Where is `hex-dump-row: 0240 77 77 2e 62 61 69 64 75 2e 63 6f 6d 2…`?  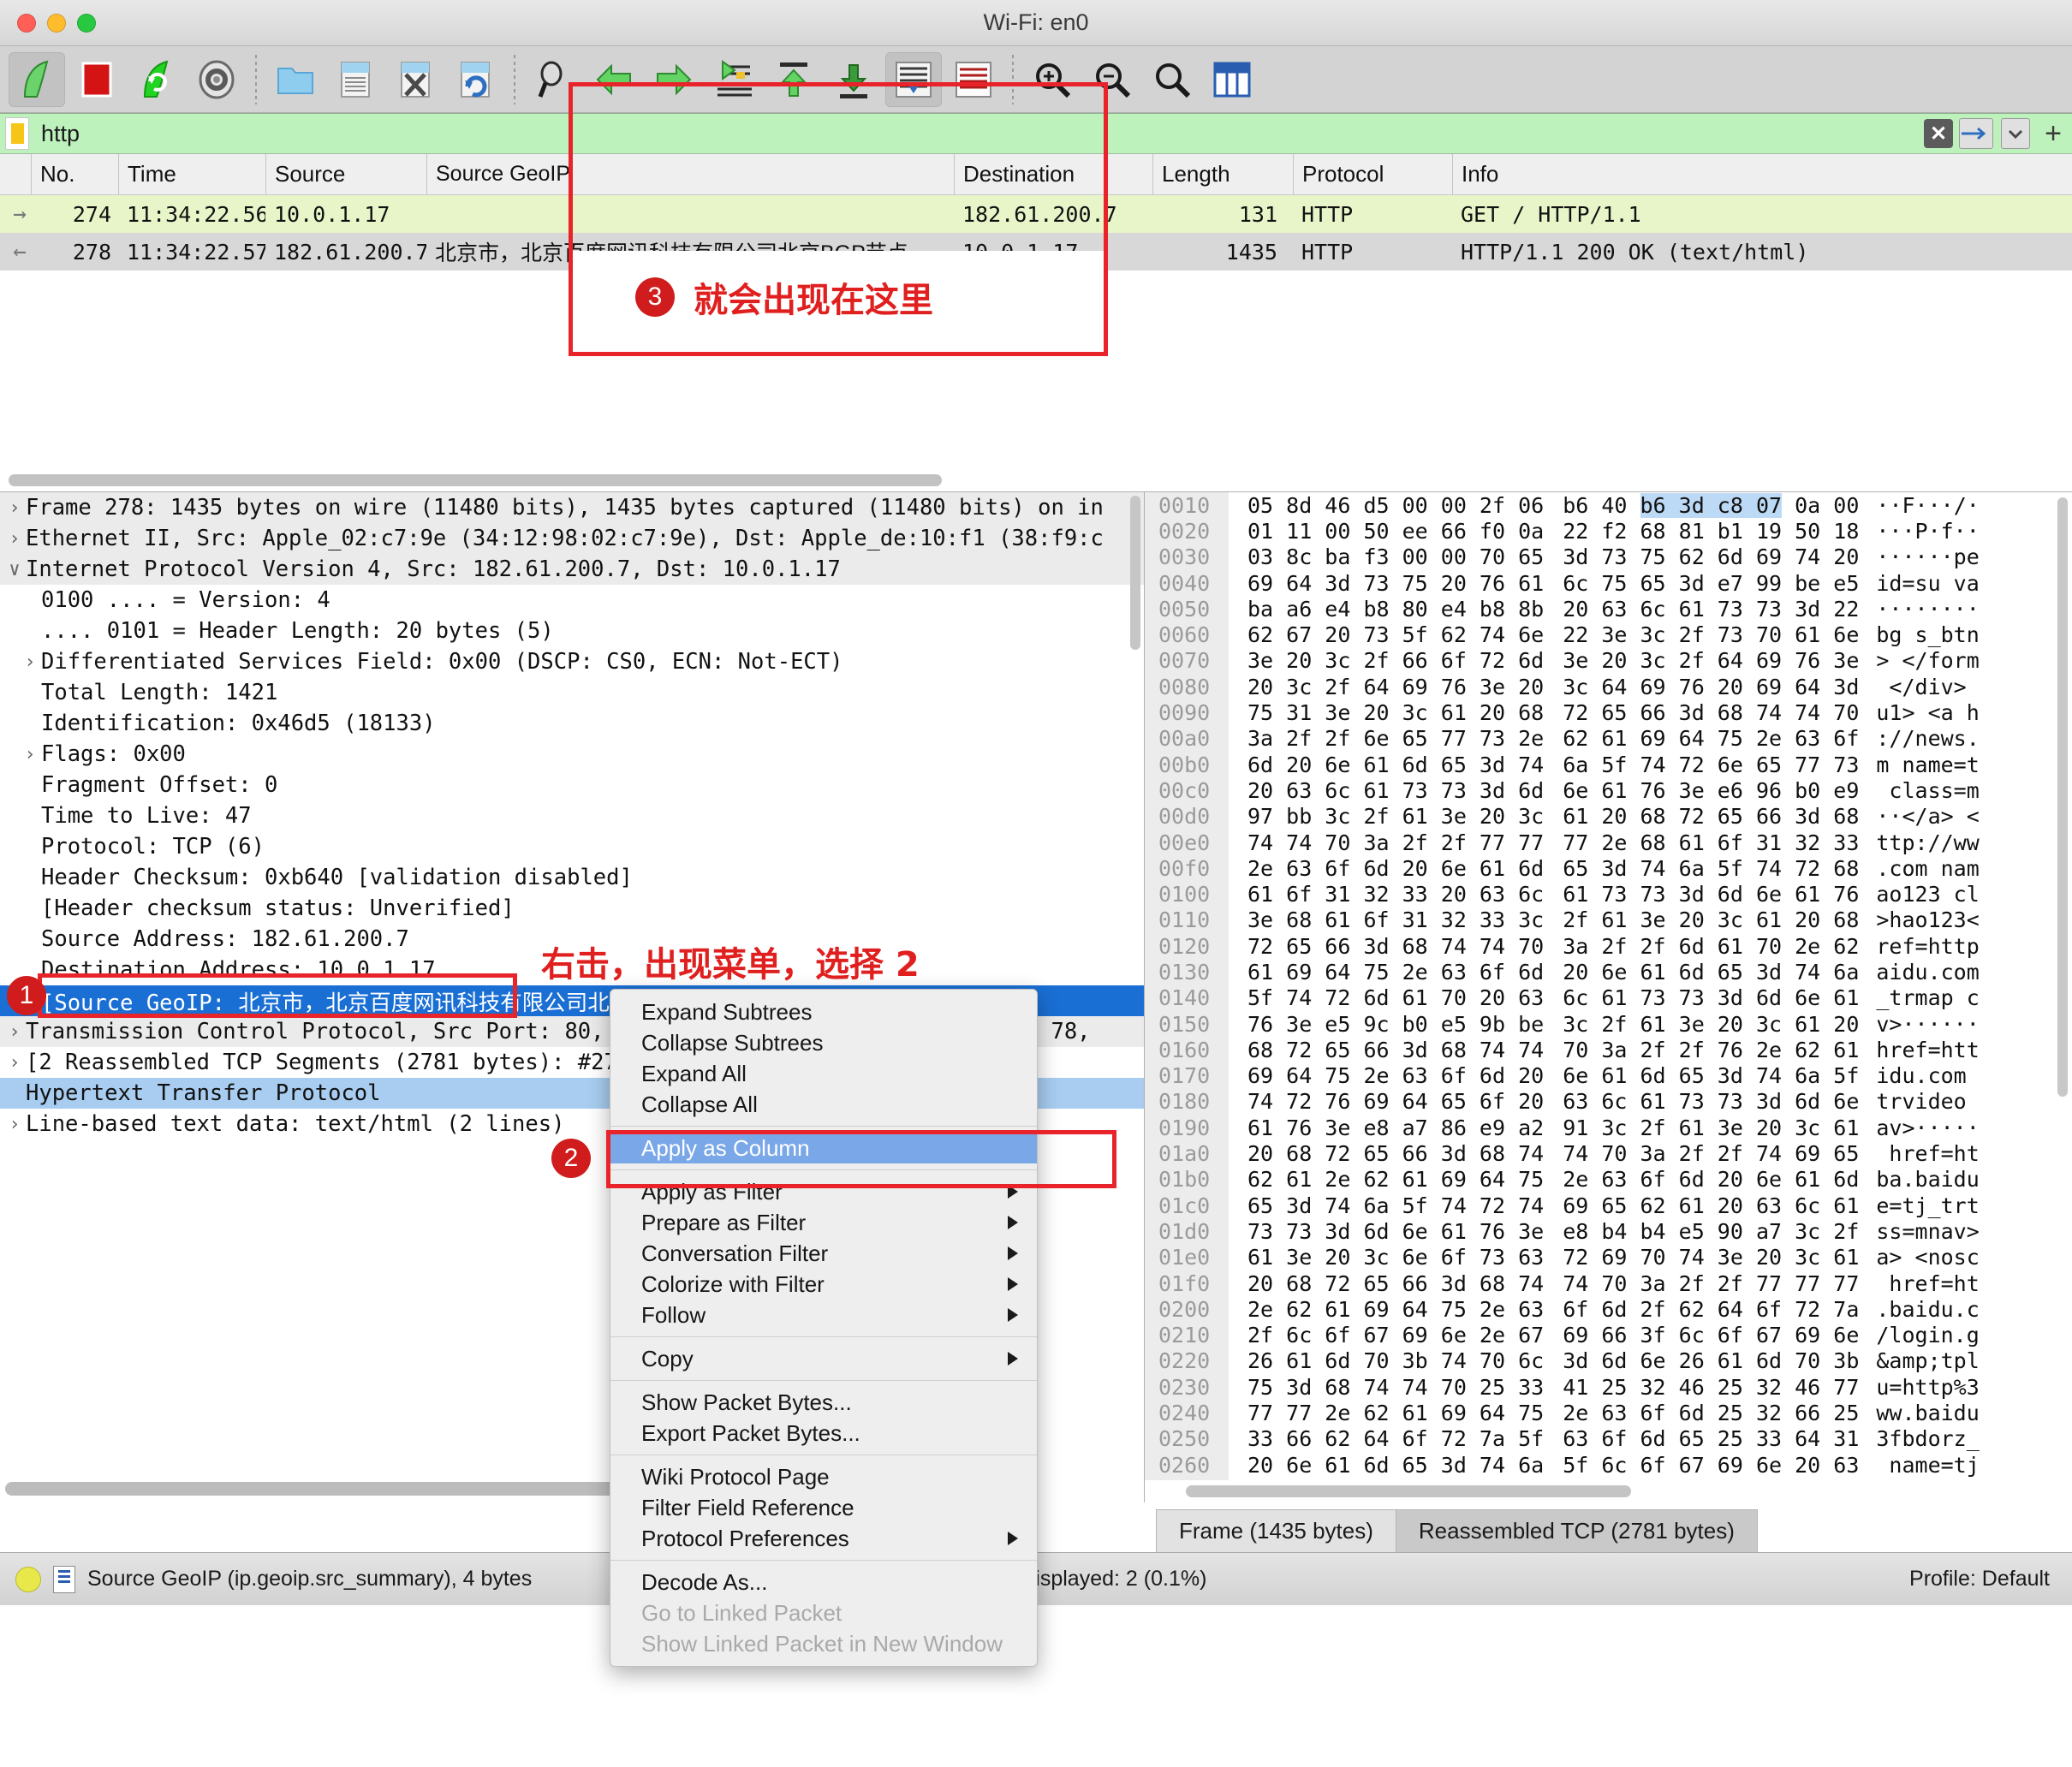
hex-dump-row: 0240 77 77 2e 62 61 69 64 75 2e 63 6f 6d 2… is located at coordinates (1608, 1413).